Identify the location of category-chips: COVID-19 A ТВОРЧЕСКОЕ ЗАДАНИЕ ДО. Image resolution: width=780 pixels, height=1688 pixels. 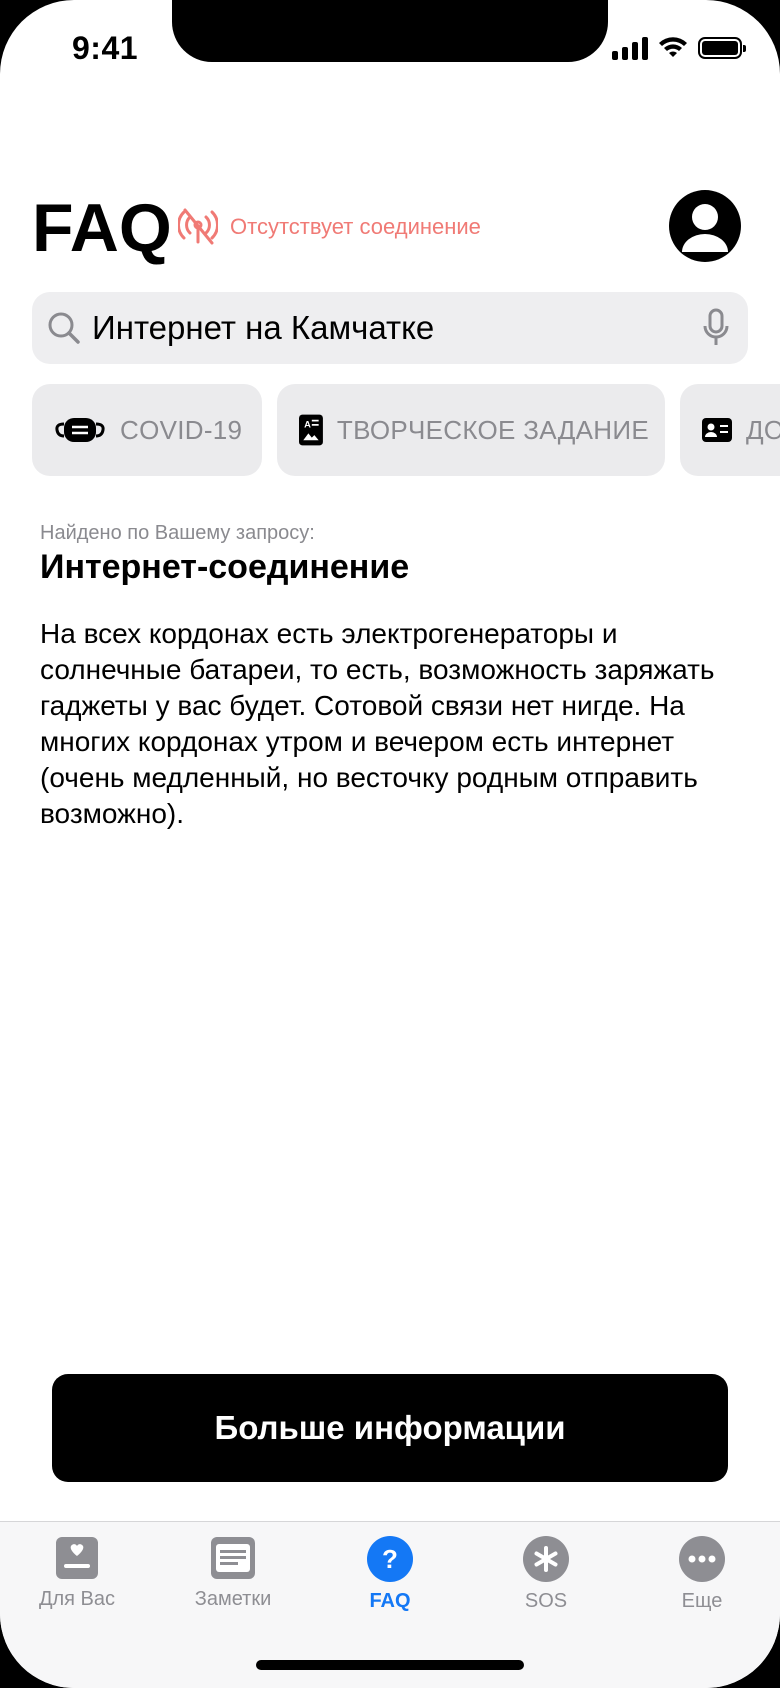
(406, 430).